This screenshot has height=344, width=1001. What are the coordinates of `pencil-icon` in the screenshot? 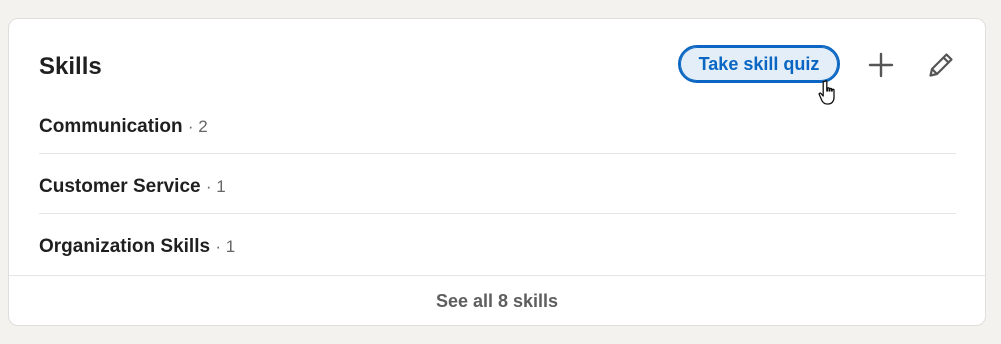 It's located at (941, 65).